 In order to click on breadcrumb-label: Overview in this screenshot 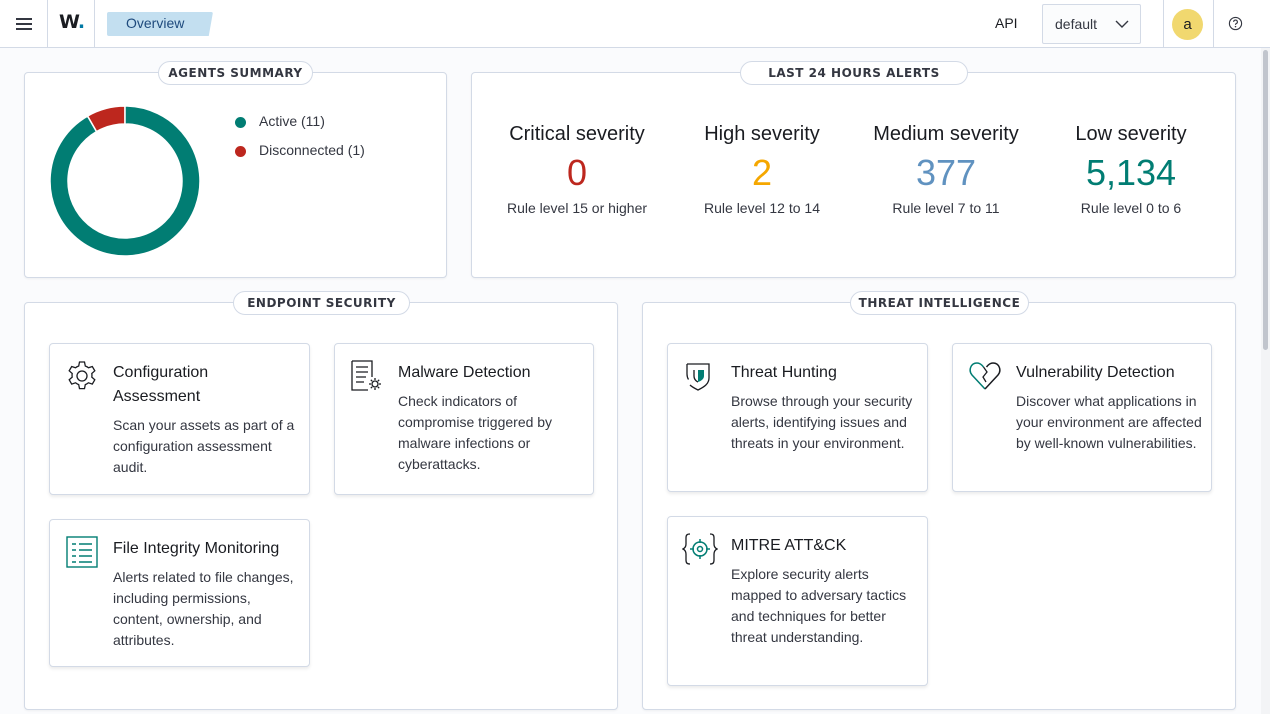, I will do `click(155, 23)`.